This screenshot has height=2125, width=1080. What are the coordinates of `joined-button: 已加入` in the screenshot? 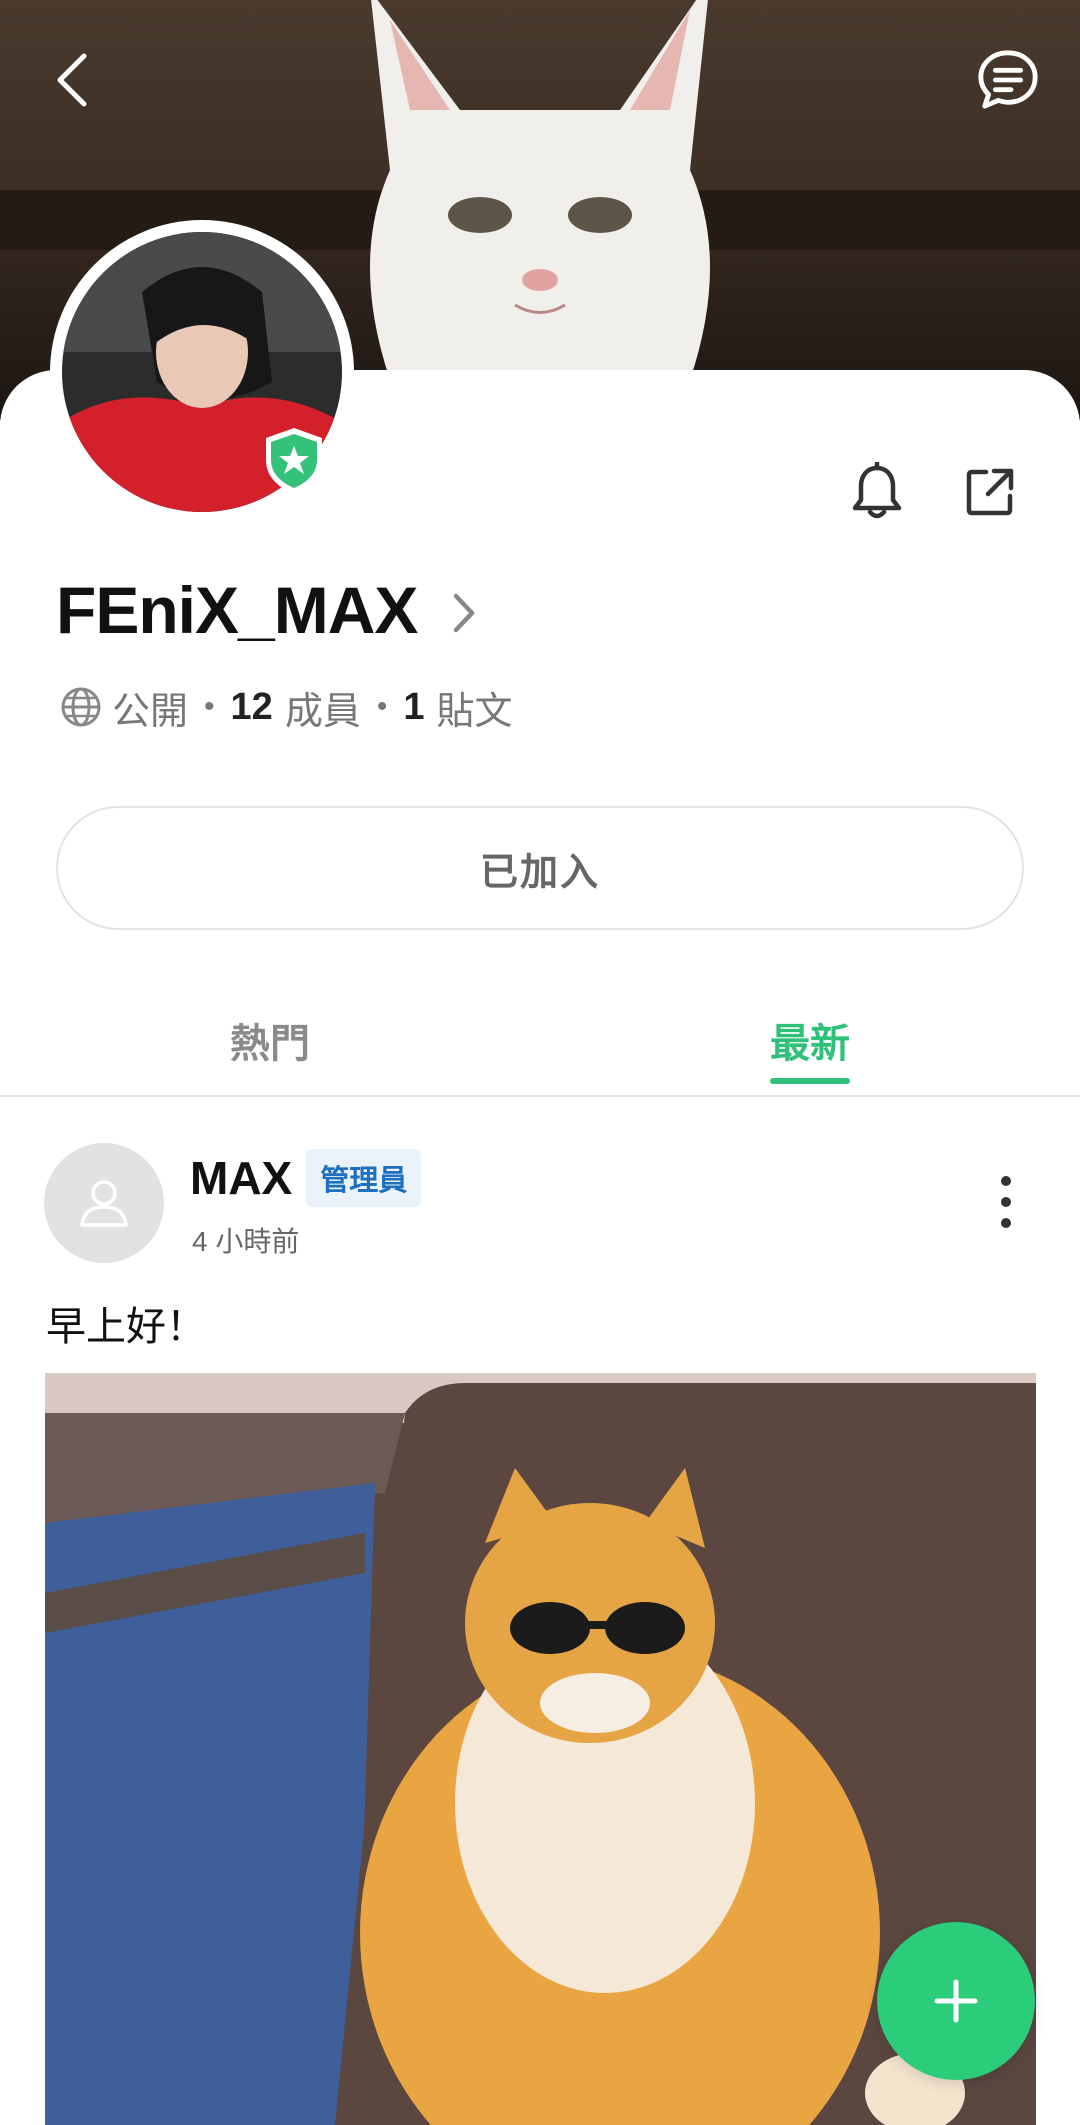 It's located at (540, 868).